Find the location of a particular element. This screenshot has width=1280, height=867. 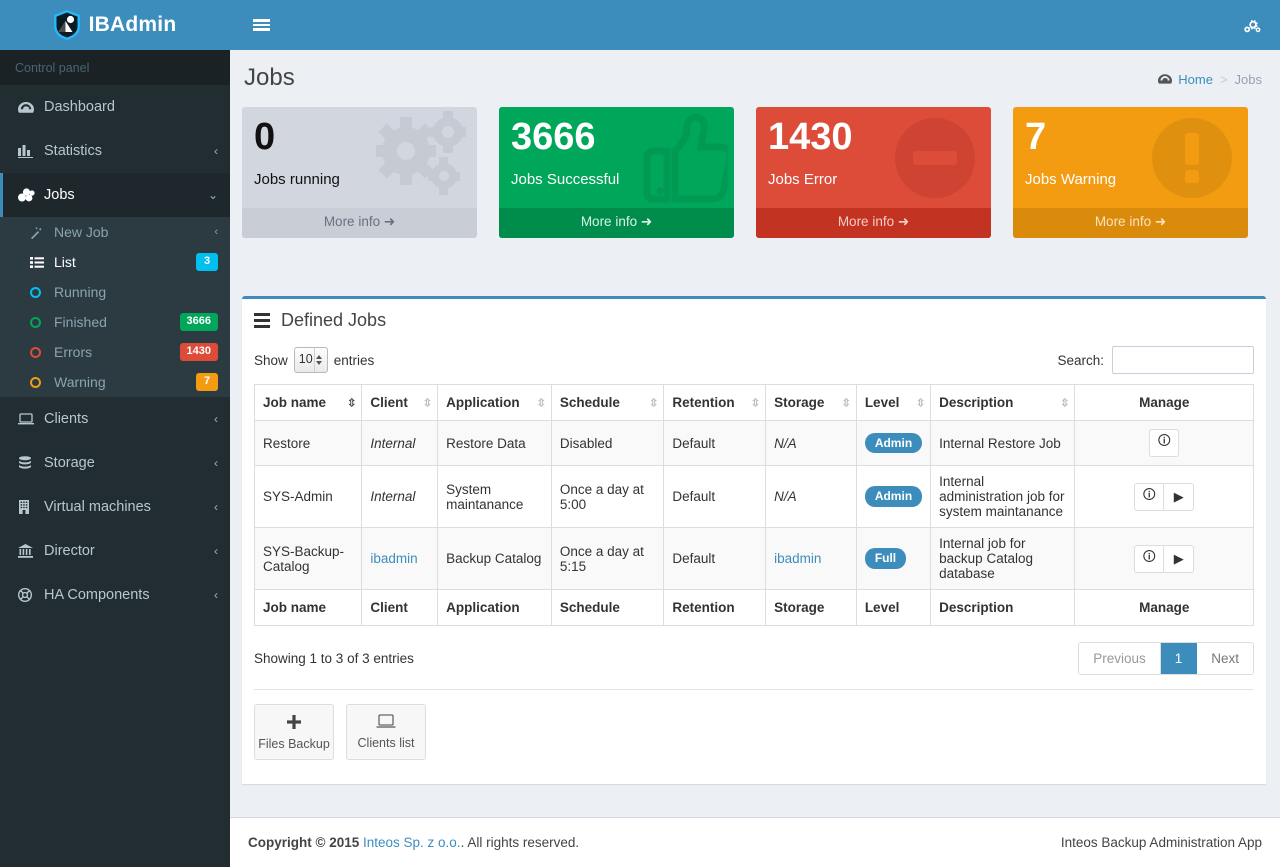

sidebar-item-clients: Clients ‹ is located at coordinates (115, 419).